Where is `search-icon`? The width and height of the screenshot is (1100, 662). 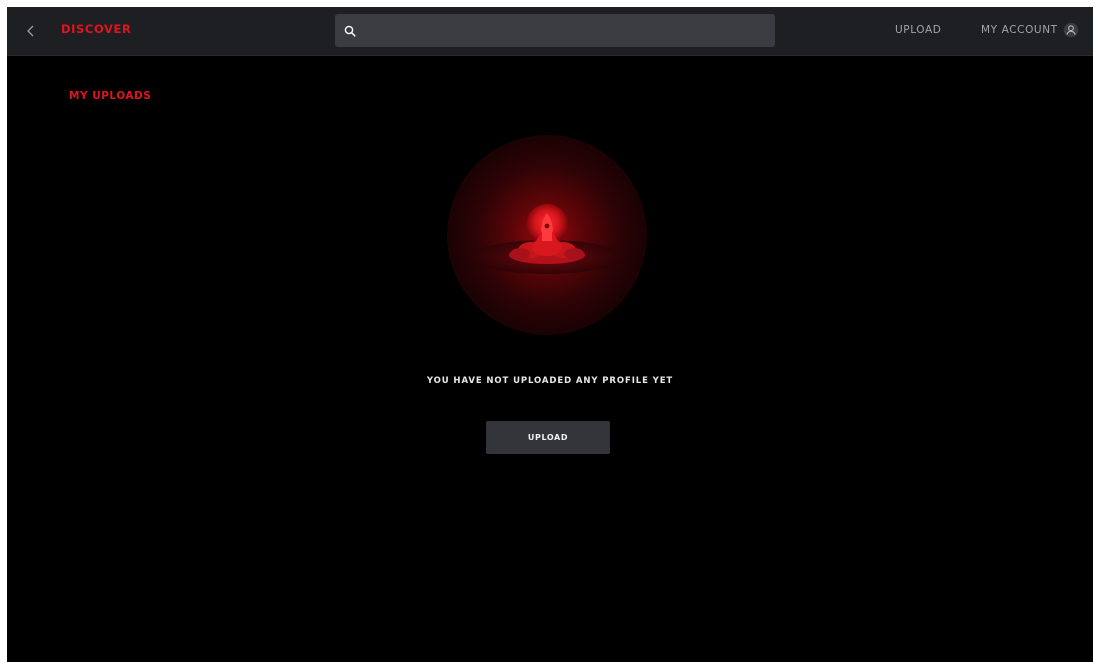
search-icon is located at coordinates (350, 31).